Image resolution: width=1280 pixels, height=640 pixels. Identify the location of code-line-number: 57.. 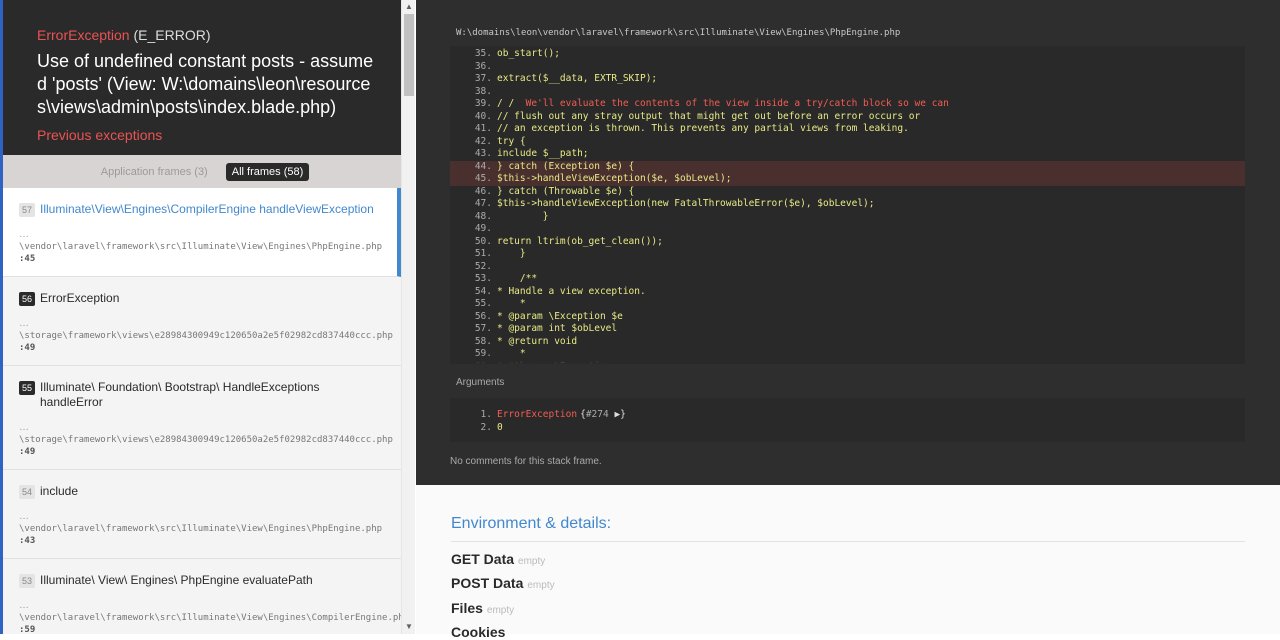
(483, 328).